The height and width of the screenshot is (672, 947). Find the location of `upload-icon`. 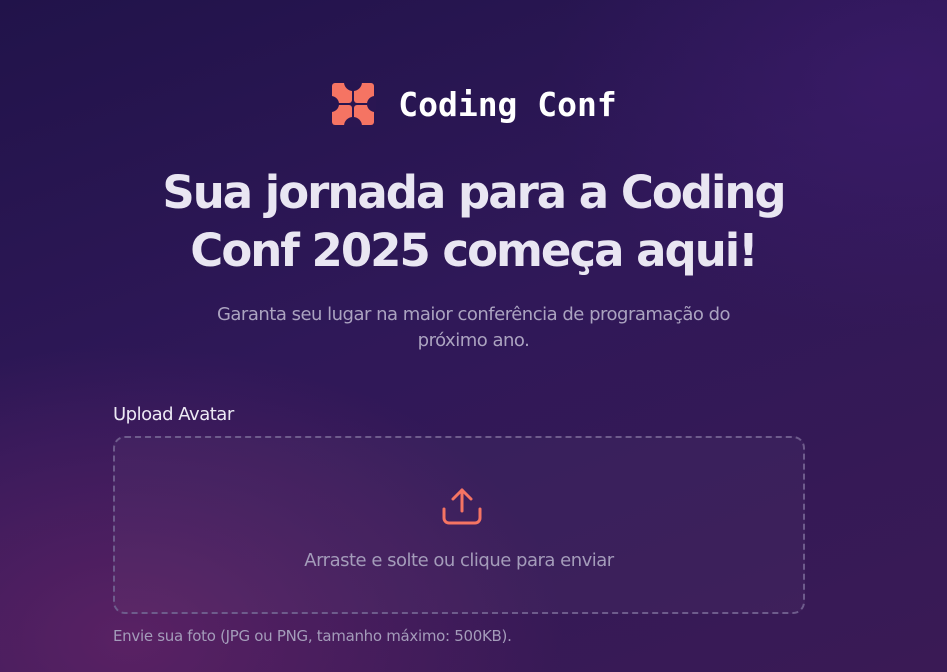

upload-icon is located at coordinates (462, 506).